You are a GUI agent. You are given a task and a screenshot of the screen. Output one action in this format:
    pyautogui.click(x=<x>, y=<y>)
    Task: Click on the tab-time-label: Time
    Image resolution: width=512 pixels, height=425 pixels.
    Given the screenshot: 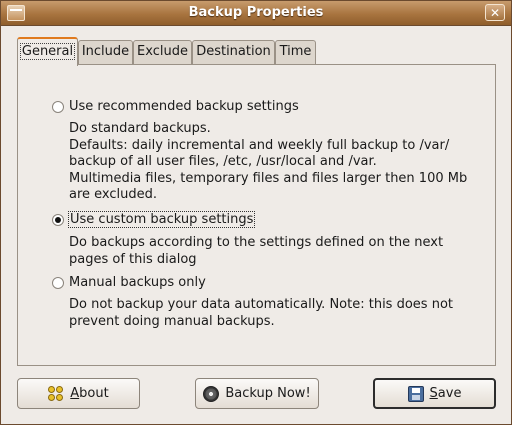 What is the action you would take?
    pyautogui.click(x=295, y=51)
    